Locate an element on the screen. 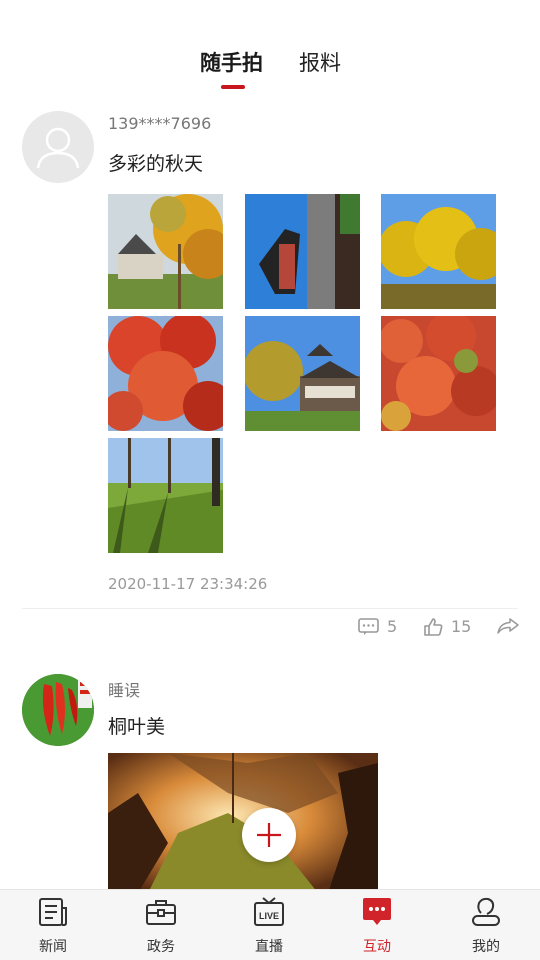  plus-icon is located at coordinates (269, 835).